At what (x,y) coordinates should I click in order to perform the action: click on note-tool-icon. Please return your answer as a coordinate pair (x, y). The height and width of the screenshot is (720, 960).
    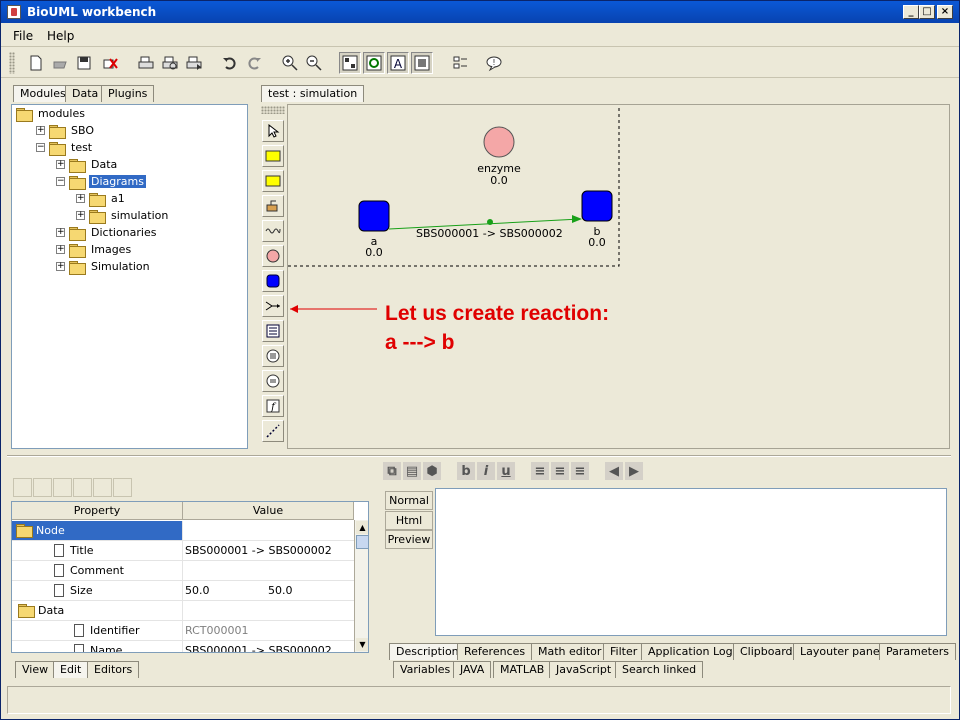
    Looking at the image, I should click on (273, 331).